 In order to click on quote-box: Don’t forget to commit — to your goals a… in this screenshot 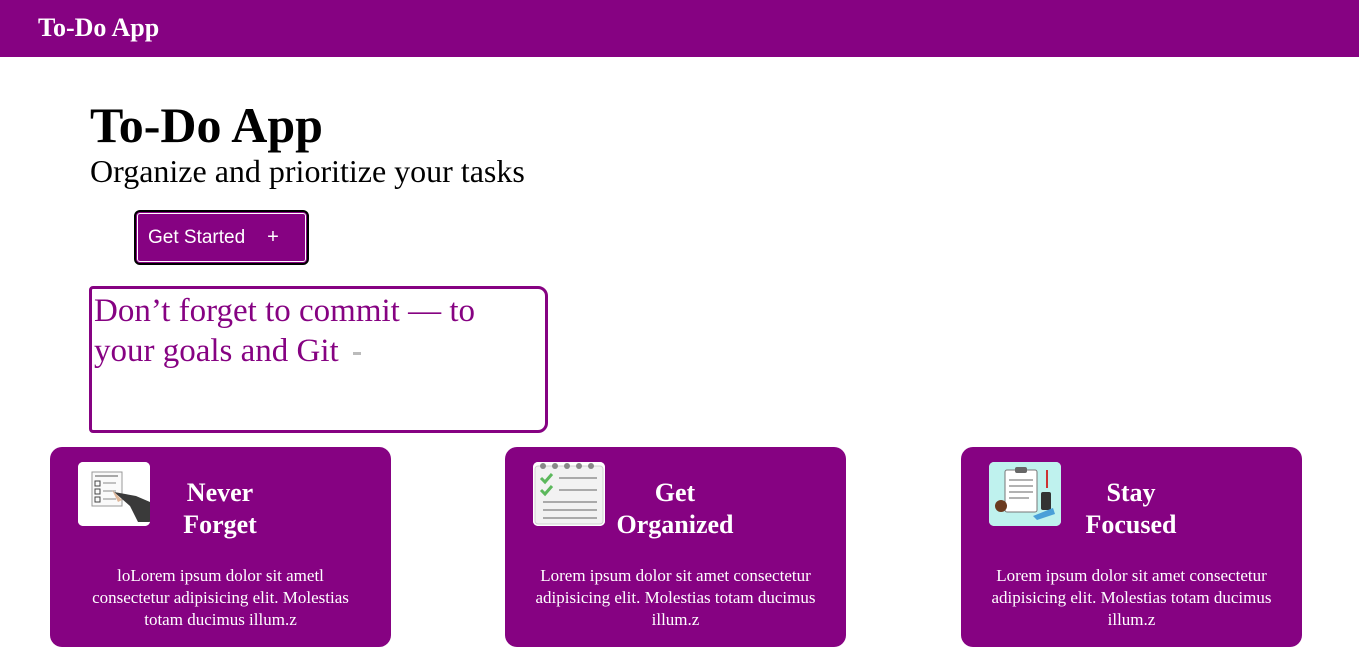, I will do `click(318, 359)`.